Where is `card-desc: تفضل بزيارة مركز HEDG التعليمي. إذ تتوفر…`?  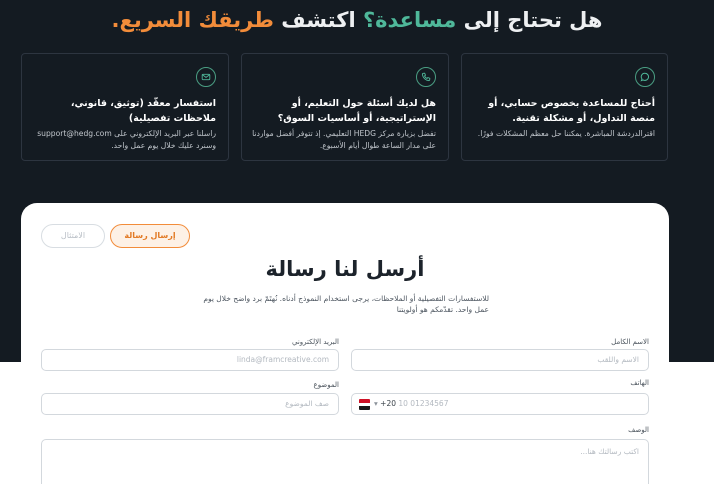 card-desc: تفضل بزيارة مركز HEDG التعليمي. إذ تتوفر… is located at coordinates (344, 139).